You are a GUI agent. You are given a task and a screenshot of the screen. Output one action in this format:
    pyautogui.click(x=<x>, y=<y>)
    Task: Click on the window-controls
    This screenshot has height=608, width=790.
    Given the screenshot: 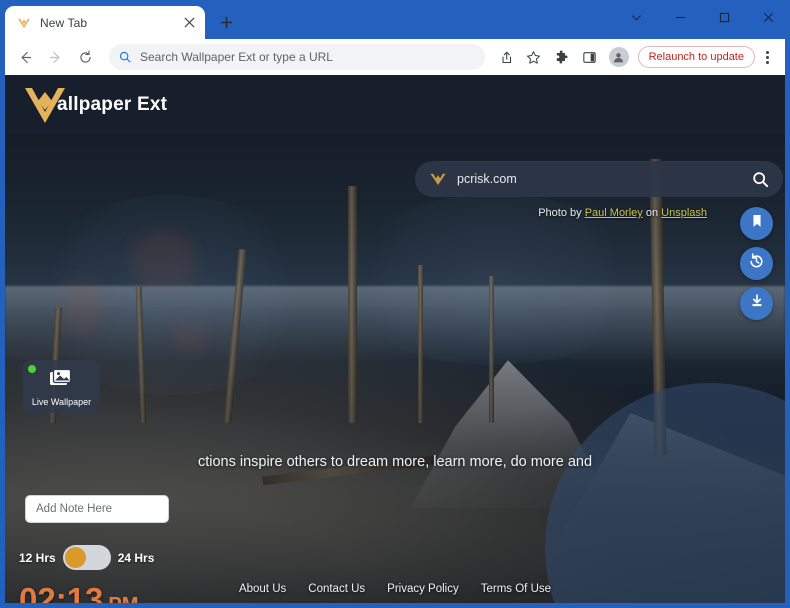 What is the action you would take?
    pyautogui.click(x=702, y=19)
    